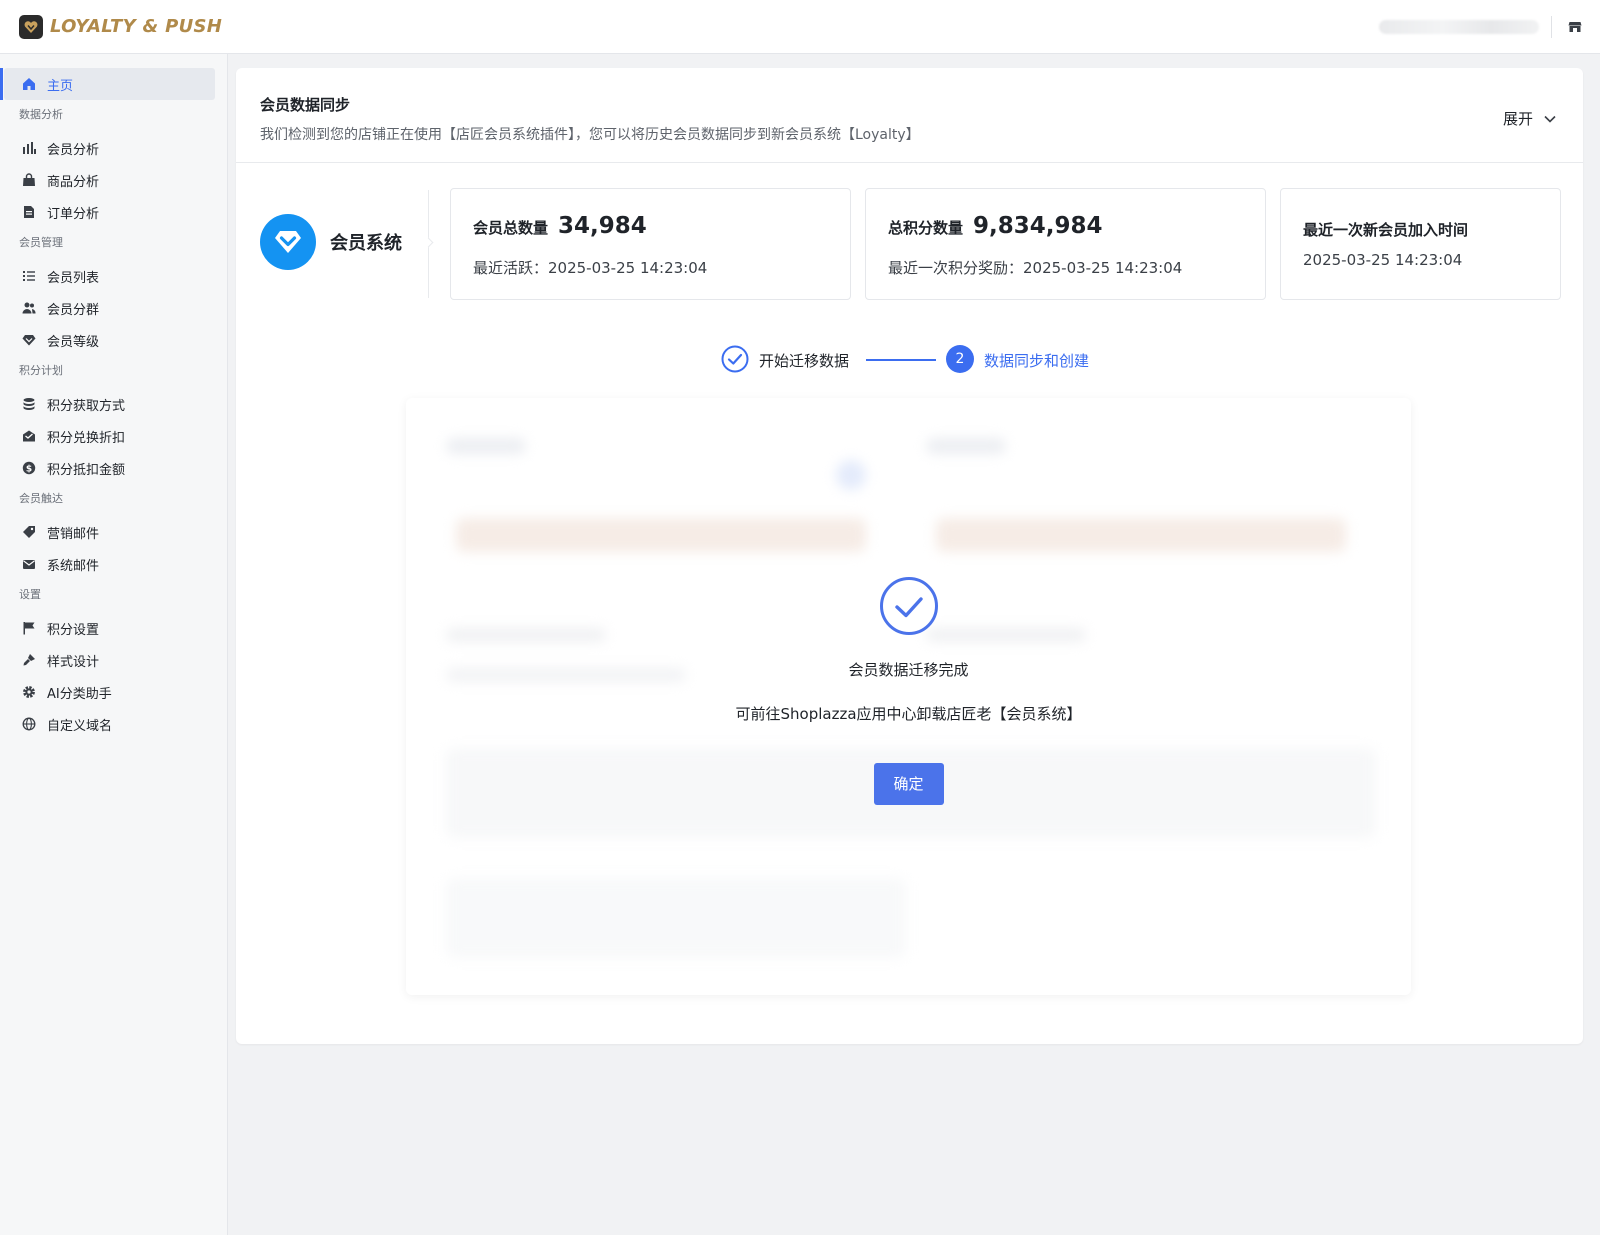  I want to click on top-bar: LOYALTY & PUSH, so click(800, 27).